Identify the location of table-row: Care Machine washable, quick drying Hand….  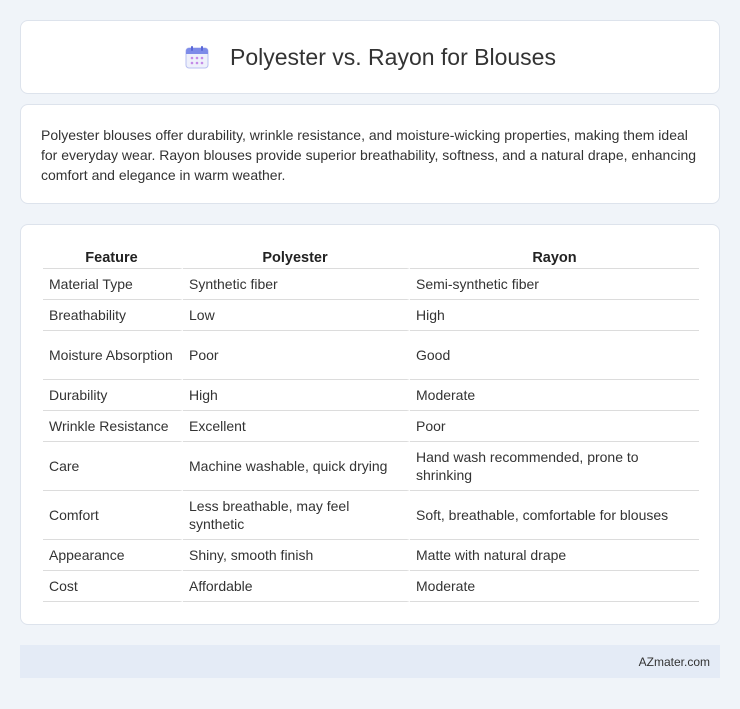
(371, 466).